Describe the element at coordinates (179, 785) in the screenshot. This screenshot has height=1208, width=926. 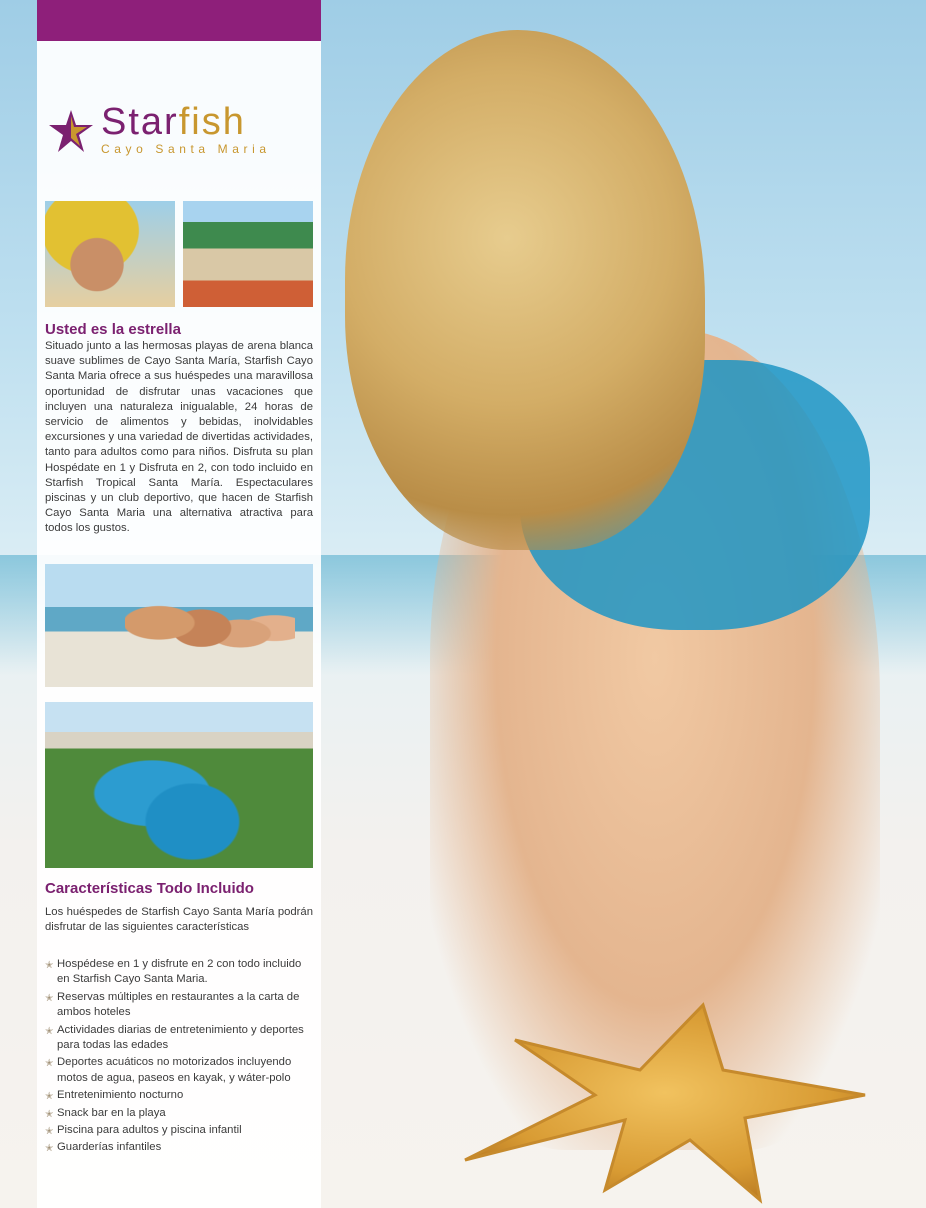
I see `photo-pool-aerial` at that location.